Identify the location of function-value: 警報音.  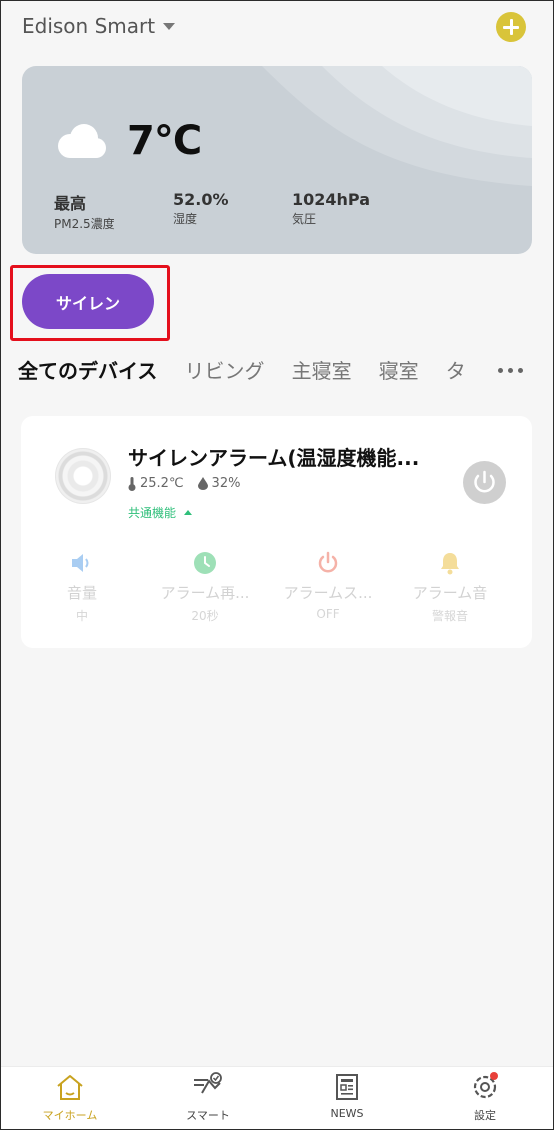
(449, 616).